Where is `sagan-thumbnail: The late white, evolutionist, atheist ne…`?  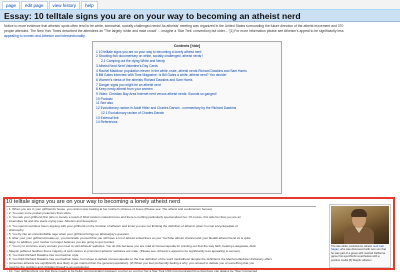 sagan-thumbnail: The late white, evolutionist, atheist ne… is located at coordinates (360, 236).